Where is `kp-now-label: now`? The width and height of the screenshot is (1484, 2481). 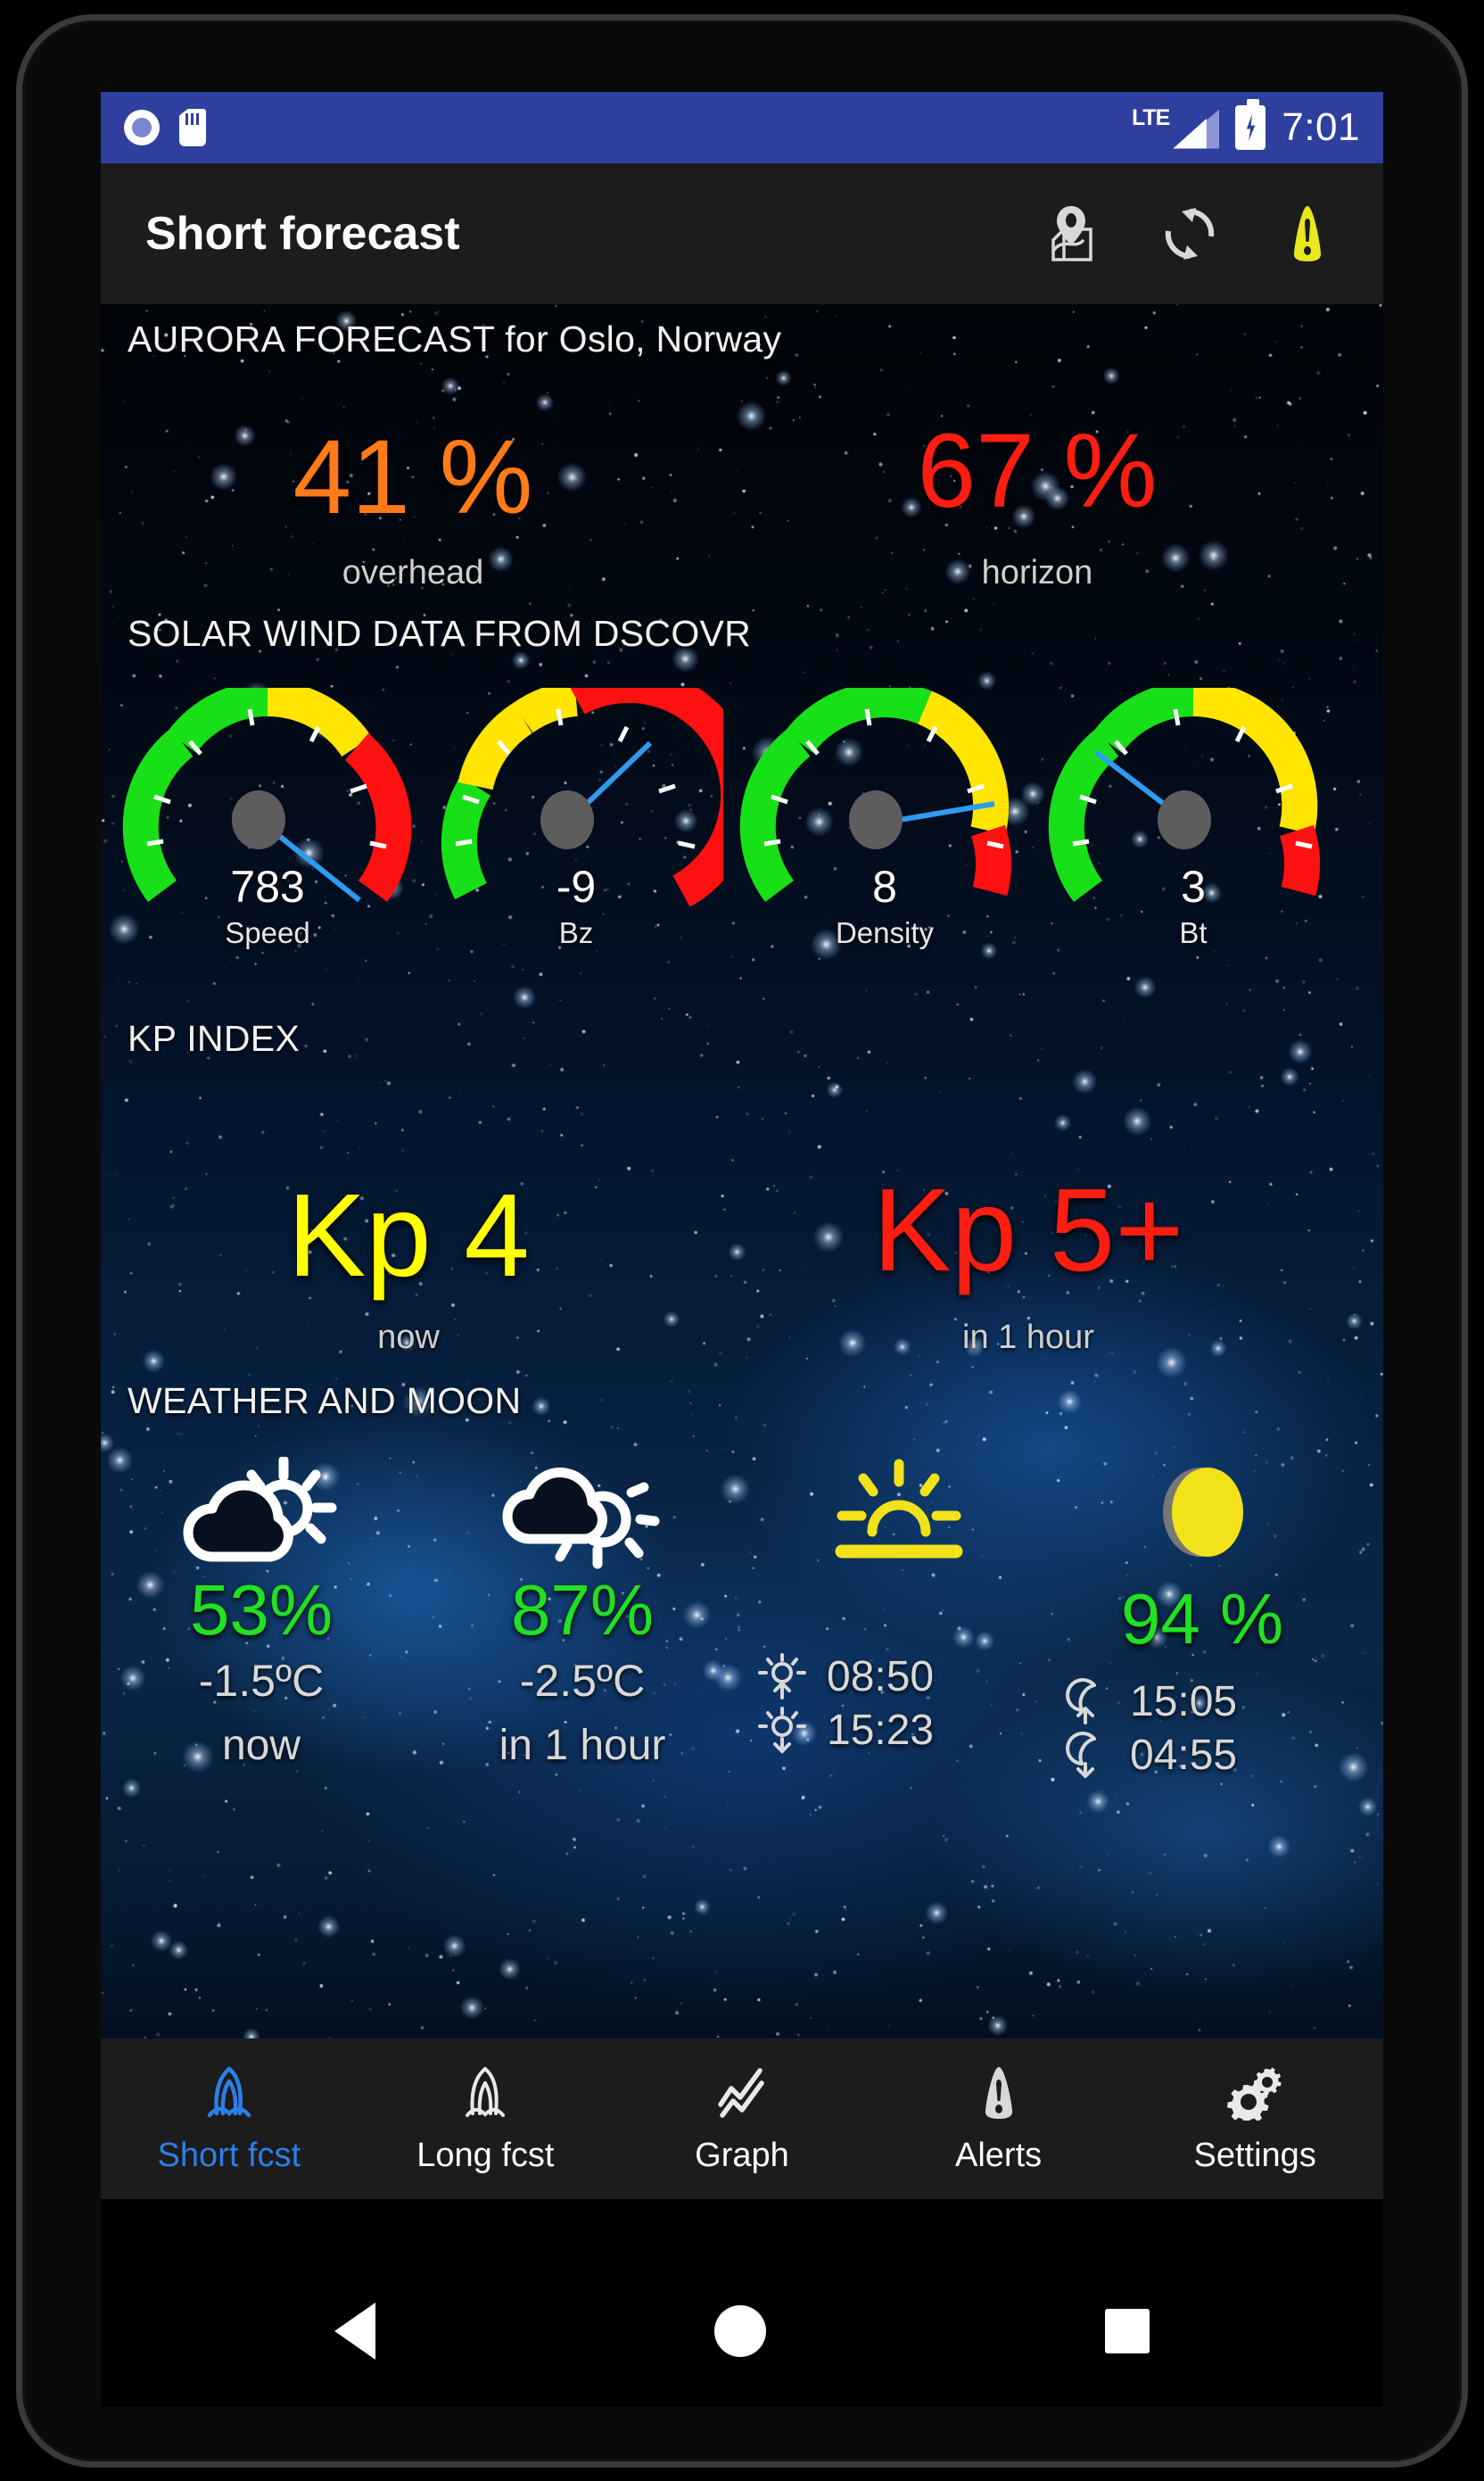 kp-now-label: now is located at coordinates (408, 1337).